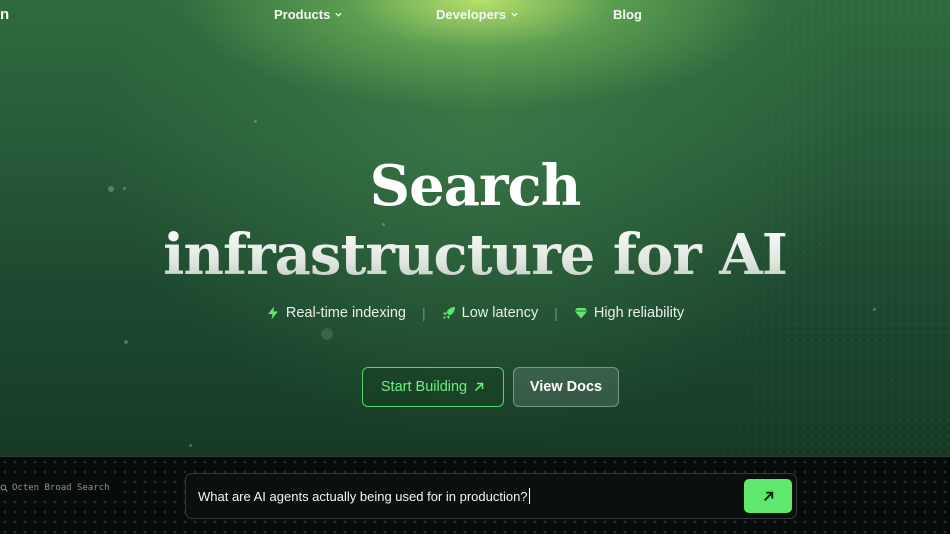 The width and height of the screenshot is (950, 534). What do you see at coordinates (471, 14) in the screenshot?
I see `nav-item-label: Developers` at bounding box center [471, 14].